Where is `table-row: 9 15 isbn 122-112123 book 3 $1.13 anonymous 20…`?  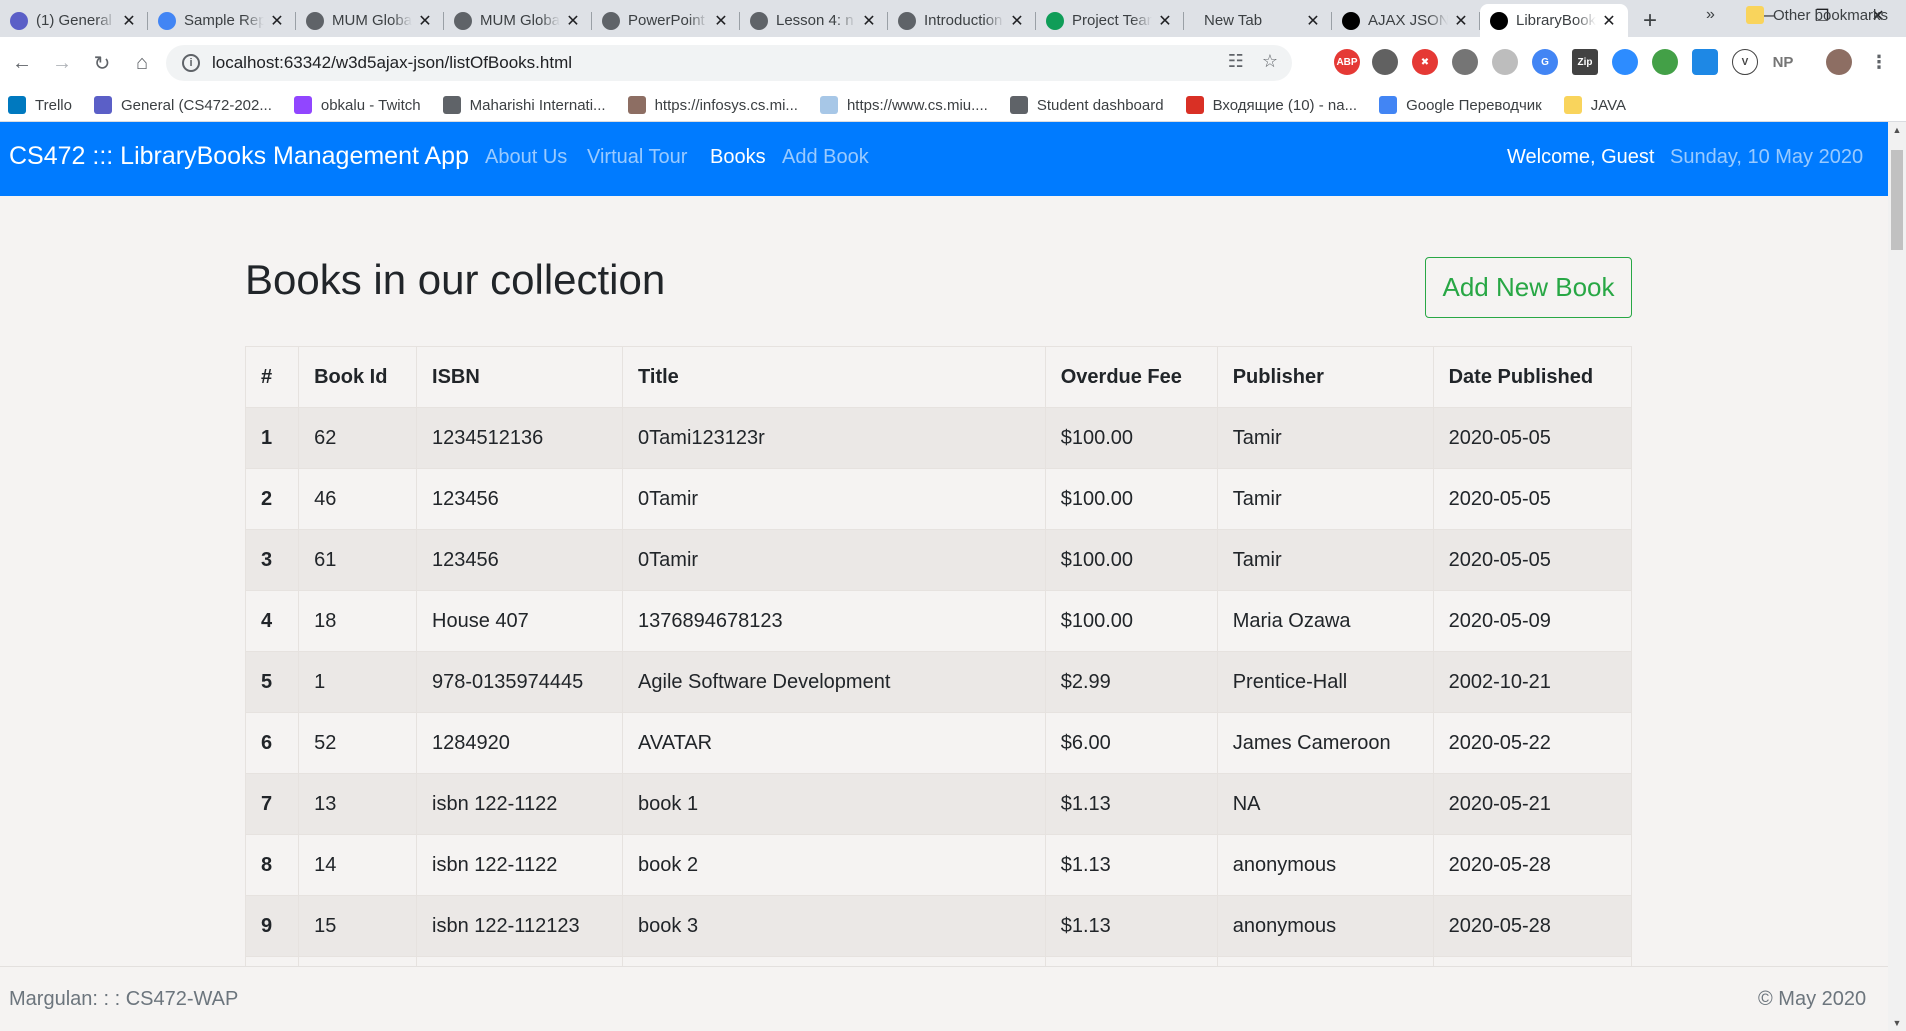
table-row: 9 15 isbn 122-112123 book 3 $1.13 anonymous 20… is located at coordinates (938, 926).